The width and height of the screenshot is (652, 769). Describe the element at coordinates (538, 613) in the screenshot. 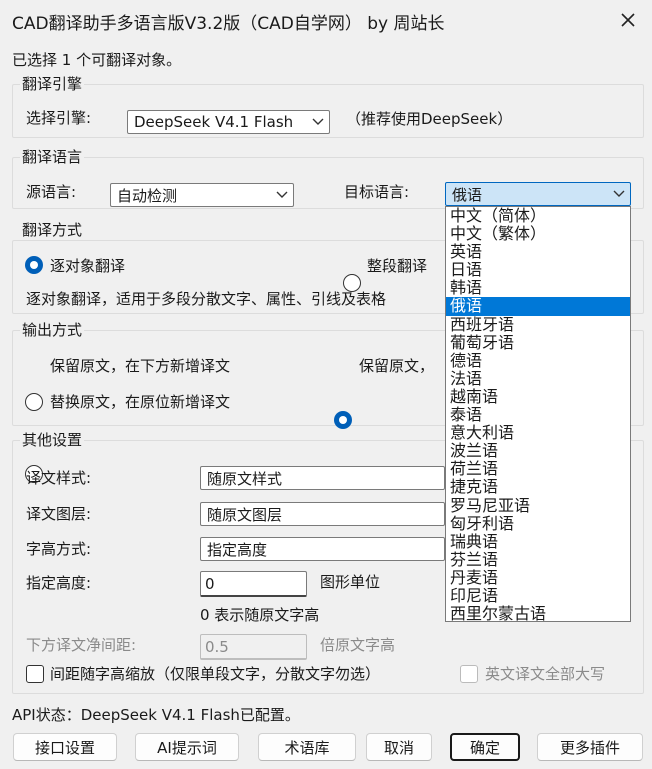

I see `language-option: 西里尔蒙古语` at that location.